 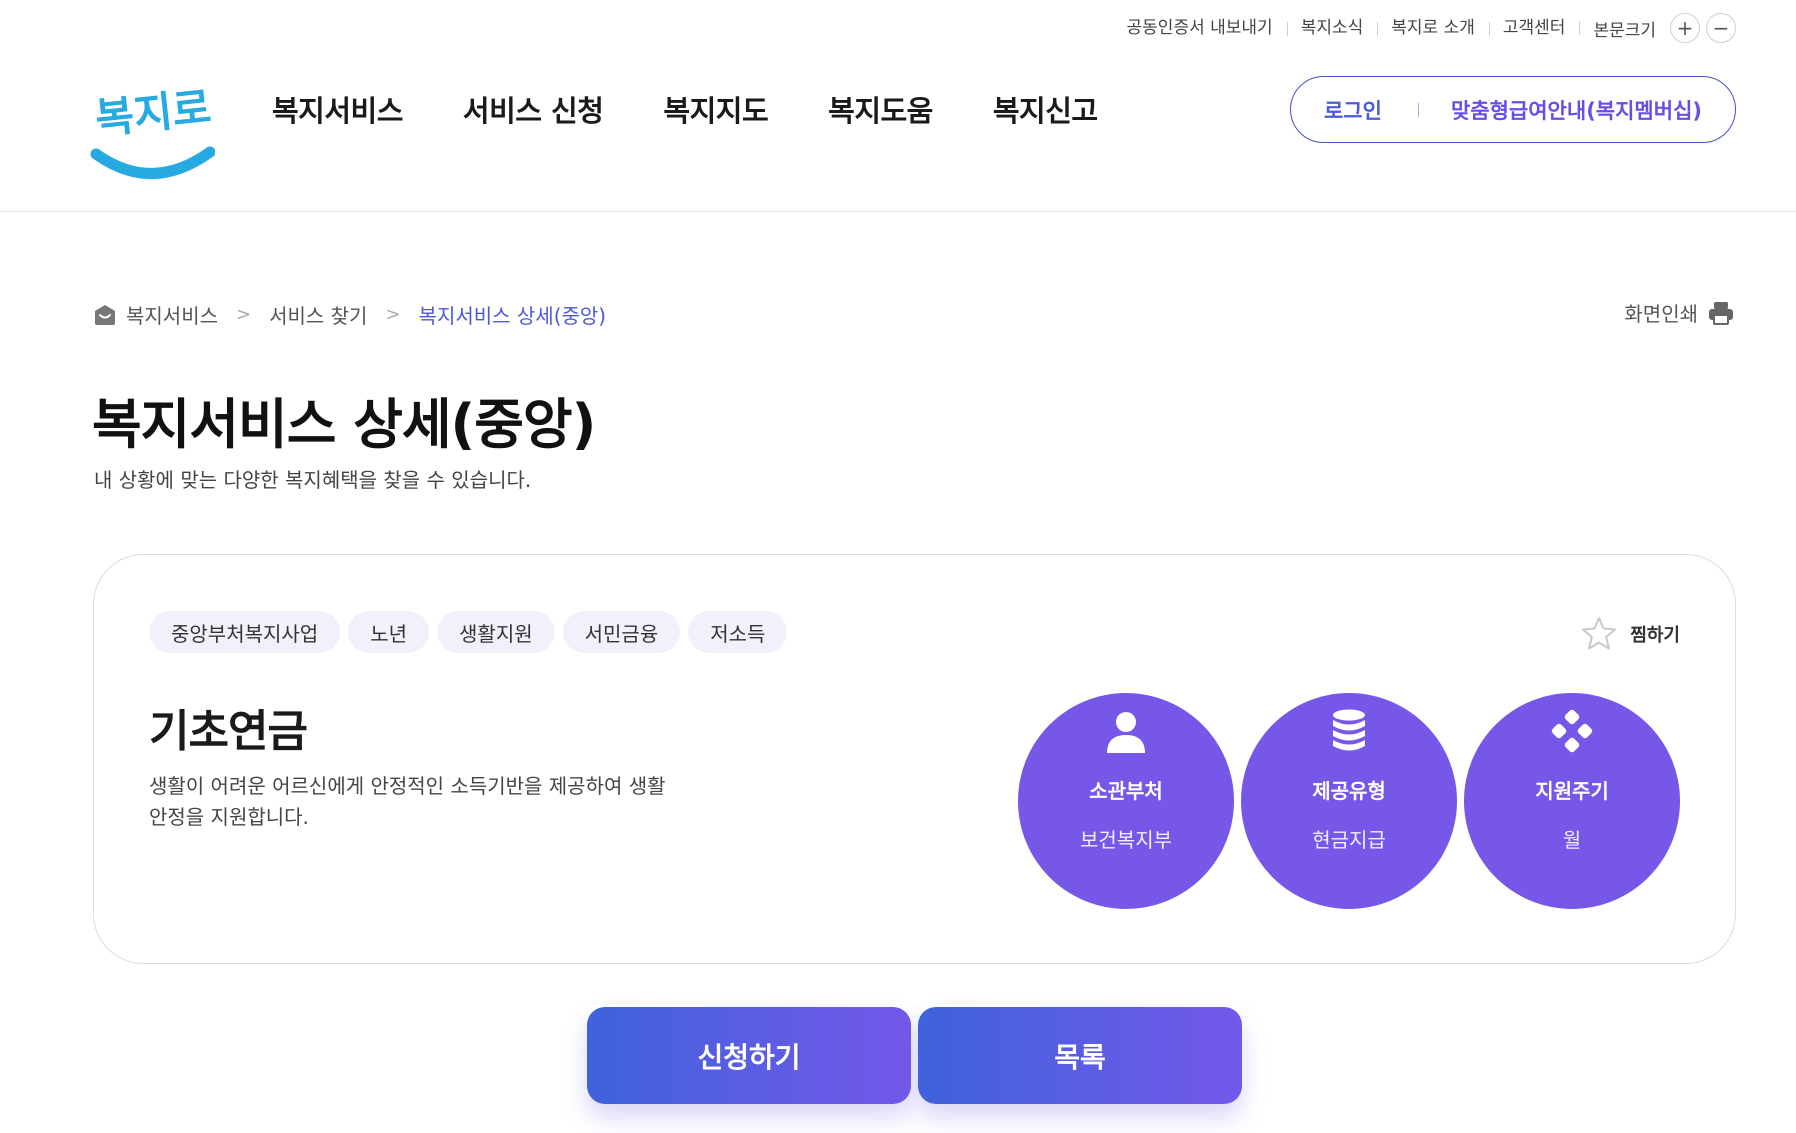 I want to click on info-type: 제공유형 현금지급, so click(x=1349, y=801).